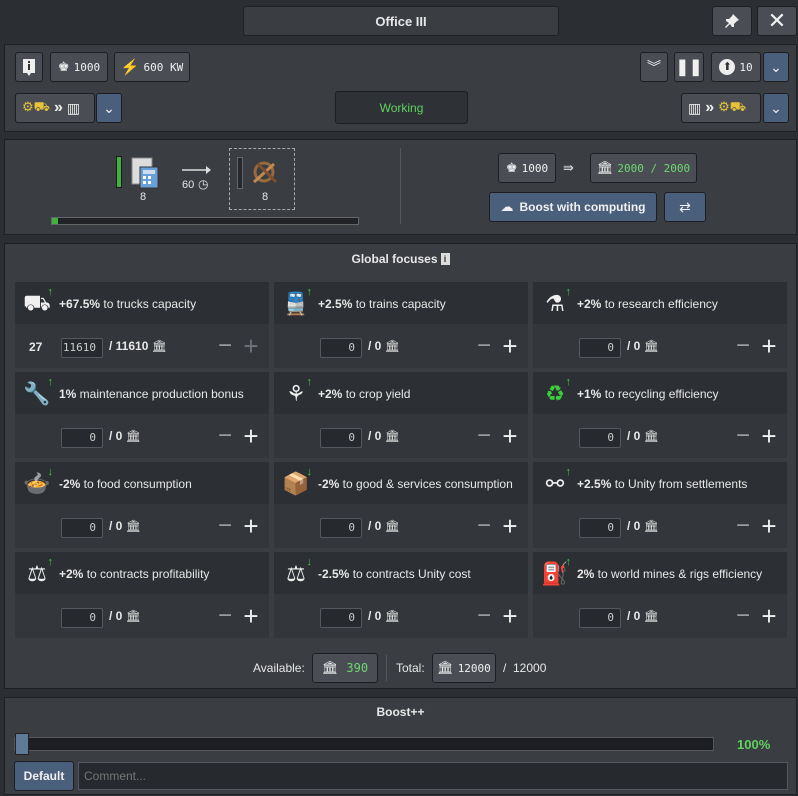 This screenshot has height=796, width=798. Describe the element at coordinates (573, 207) in the screenshot. I see `boost-computing-button: ☁ Boost with computing` at that location.